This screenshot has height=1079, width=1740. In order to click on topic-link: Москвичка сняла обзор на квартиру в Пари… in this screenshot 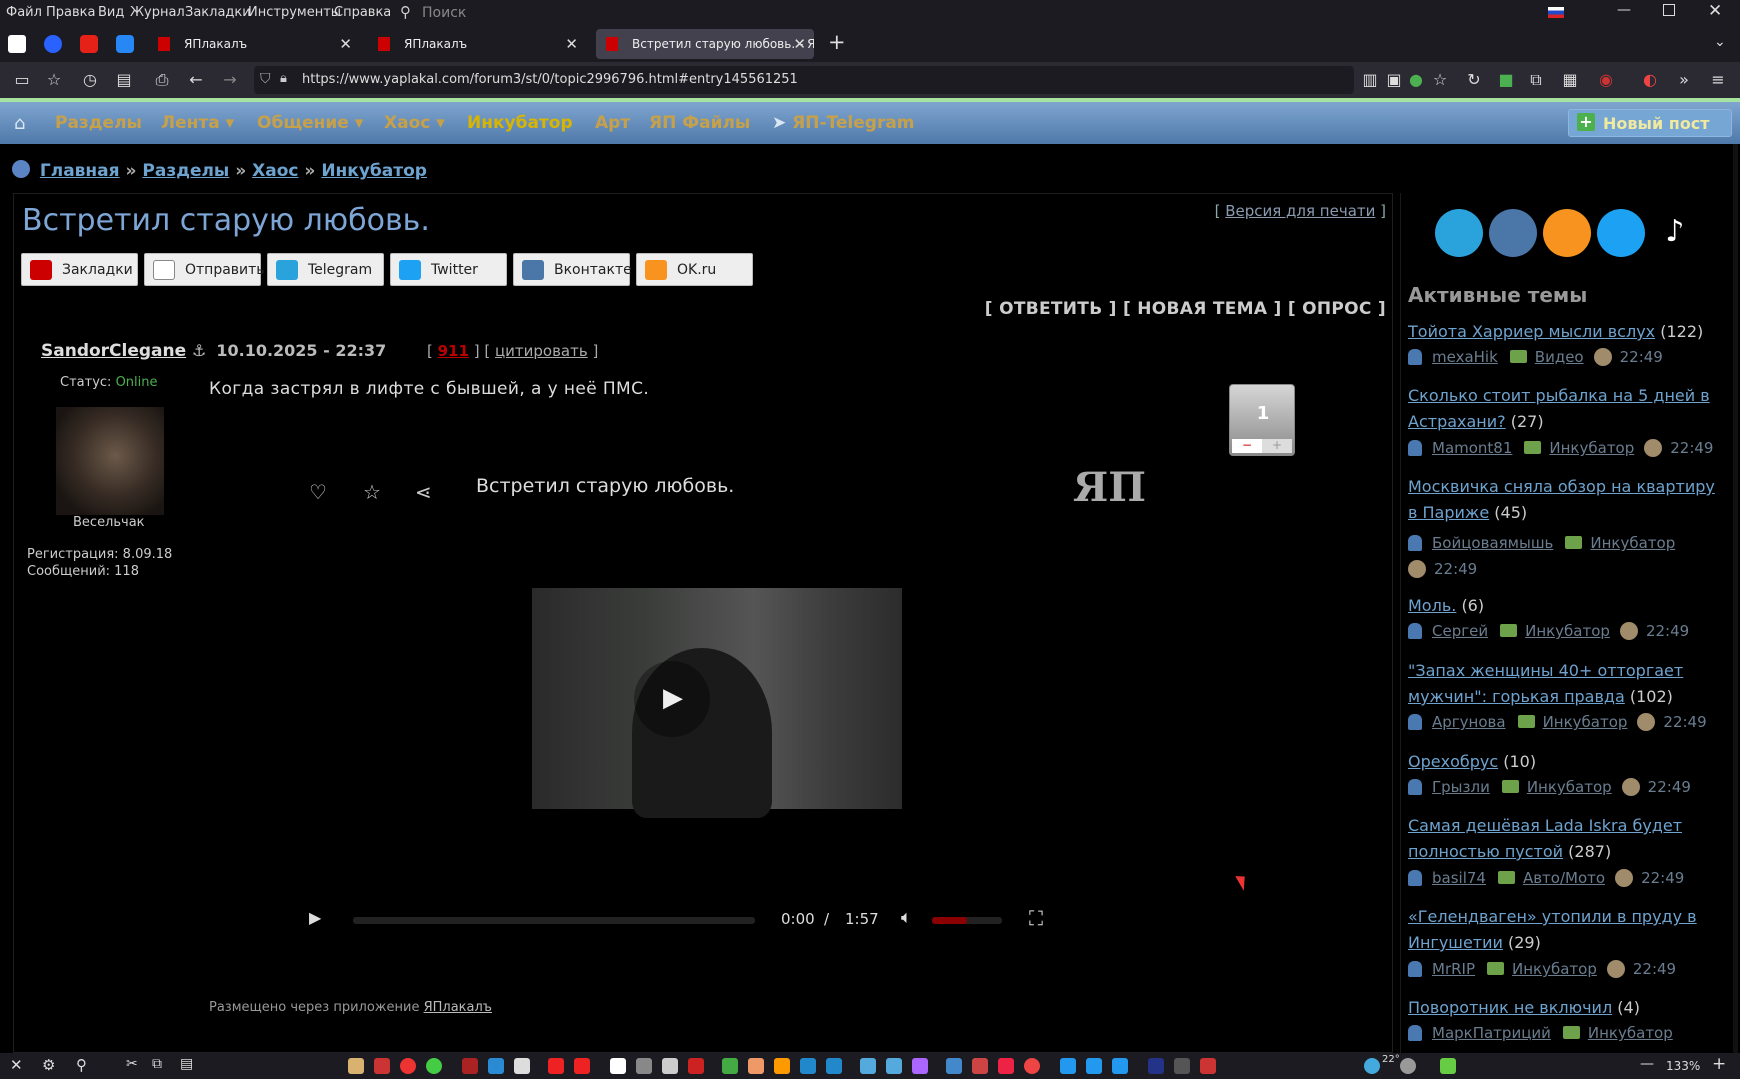, I will do `click(1561, 499)`.